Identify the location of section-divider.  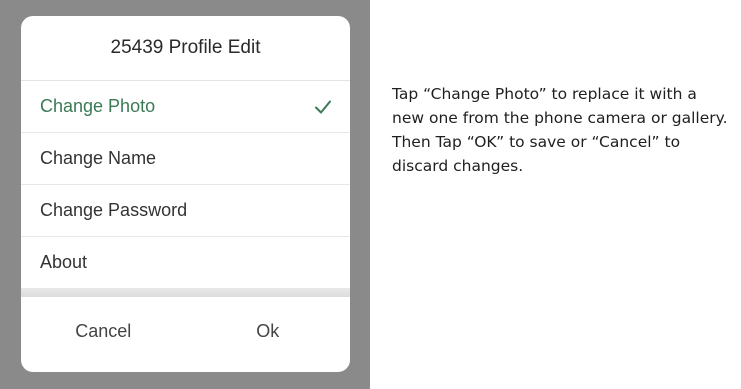
(185, 293).